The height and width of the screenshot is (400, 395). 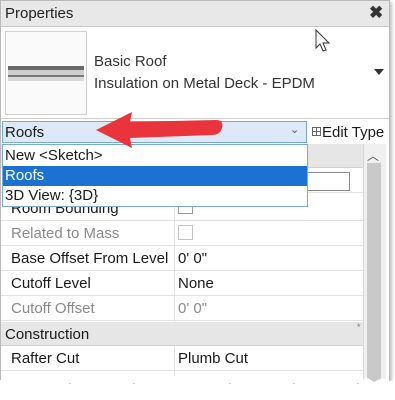 I want to click on chevron-down-icon: ⌄, so click(x=294, y=129).